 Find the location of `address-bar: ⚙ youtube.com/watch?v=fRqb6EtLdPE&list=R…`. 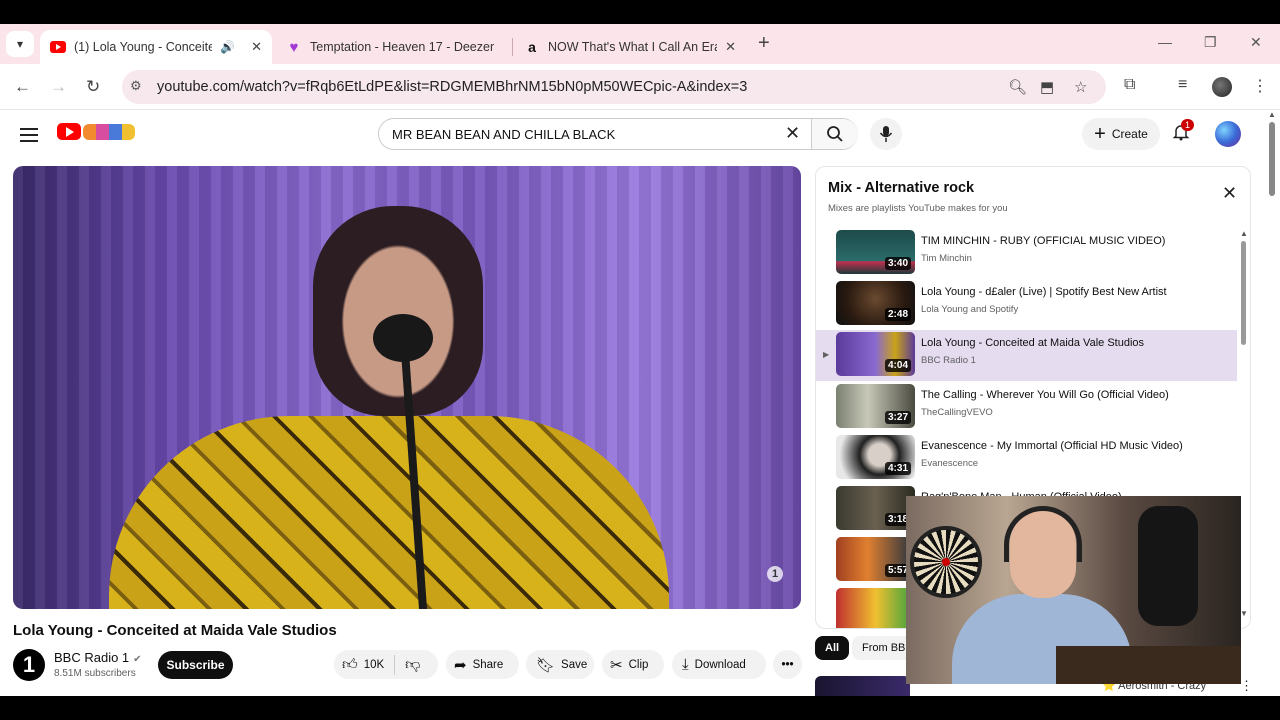

address-bar: ⚙ youtube.com/watch?v=fRqb6EtLdPE&list=R… is located at coordinates (614, 87).